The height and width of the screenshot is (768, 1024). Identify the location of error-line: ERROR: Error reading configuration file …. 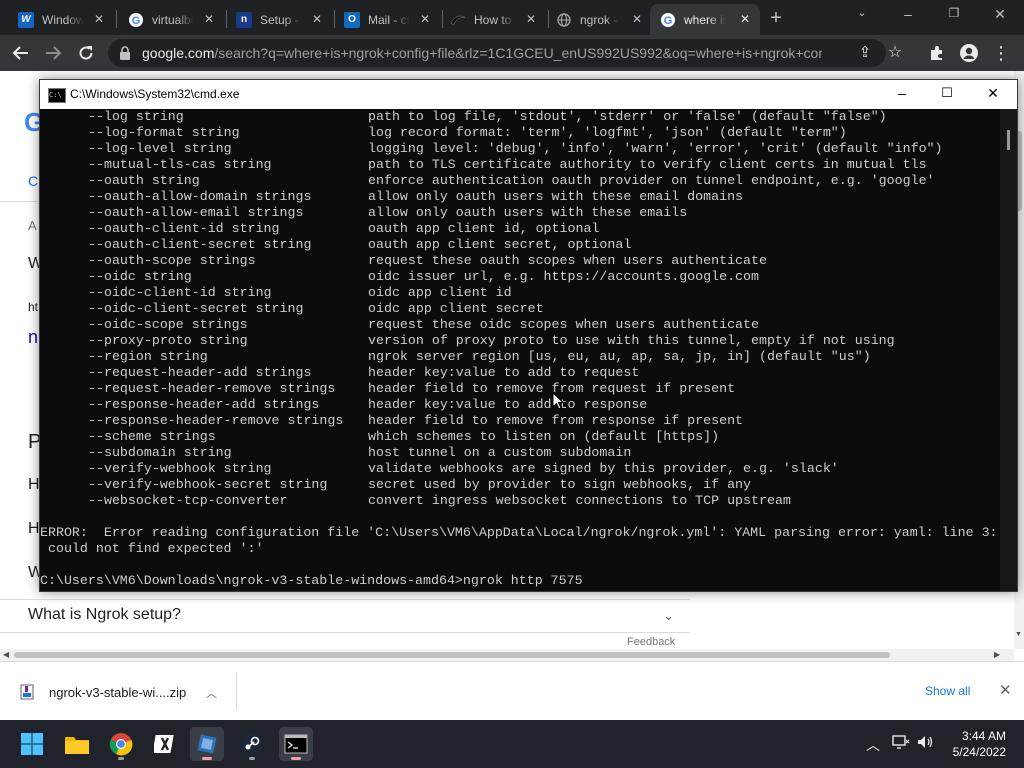
(519, 532).